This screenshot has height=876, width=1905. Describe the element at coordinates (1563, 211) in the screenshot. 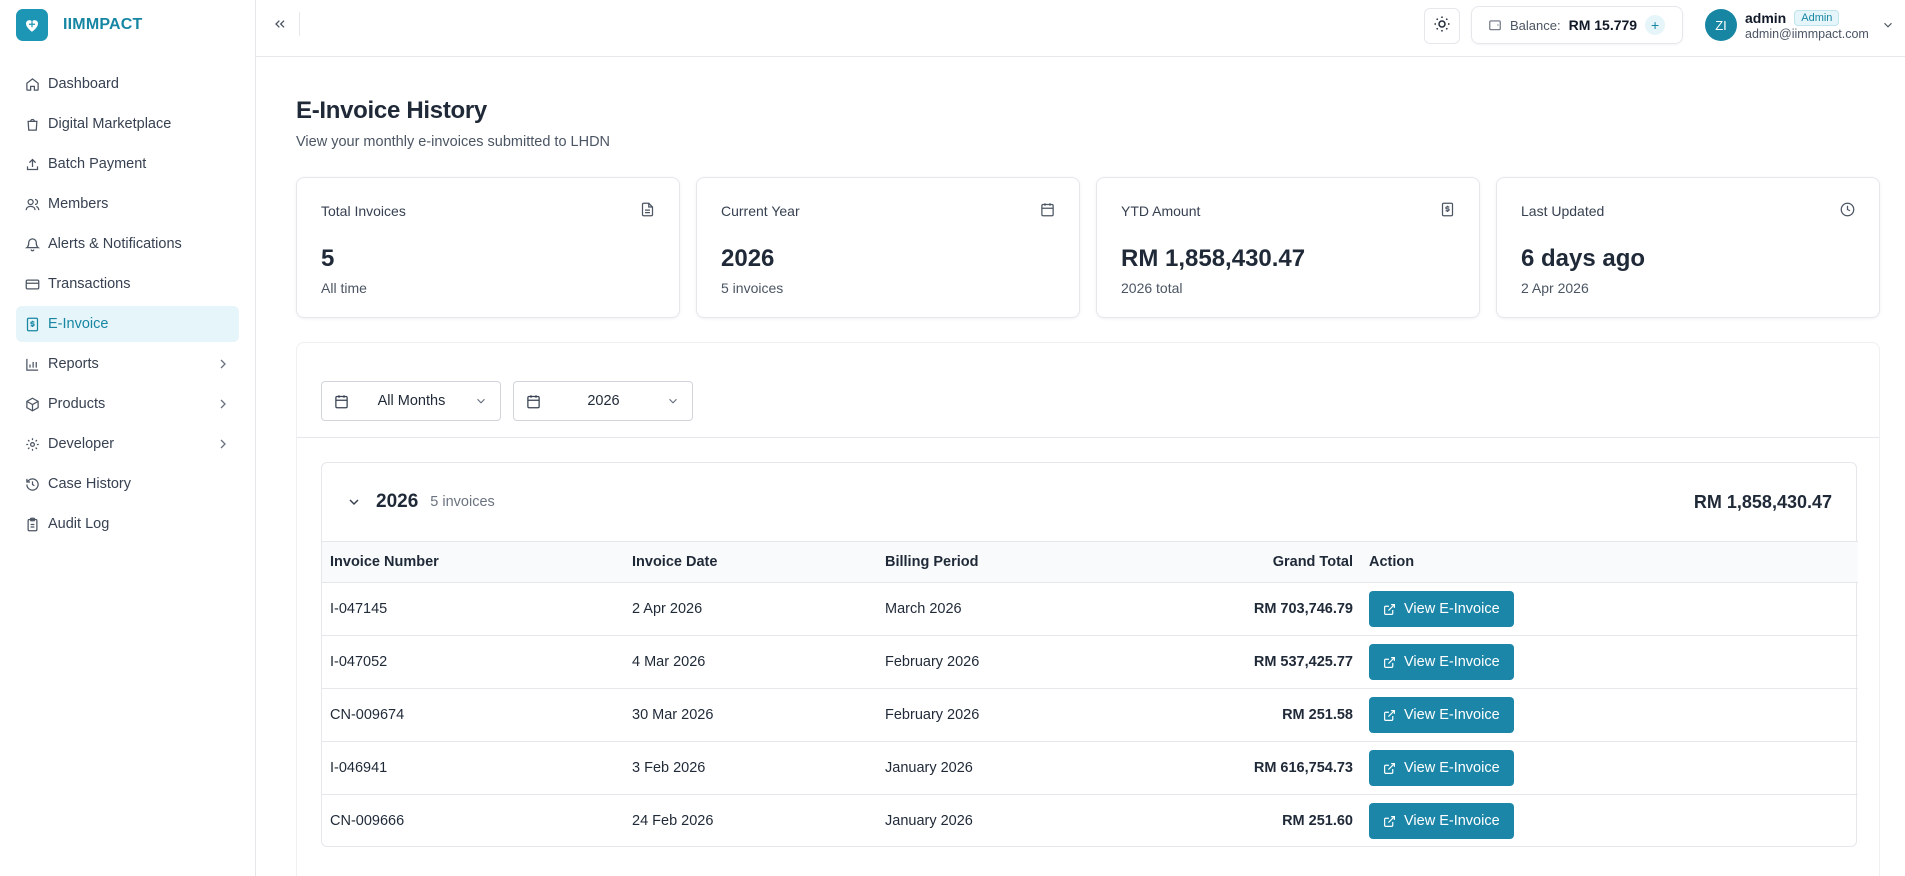

I see `stat-label: Last Updated` at that location.